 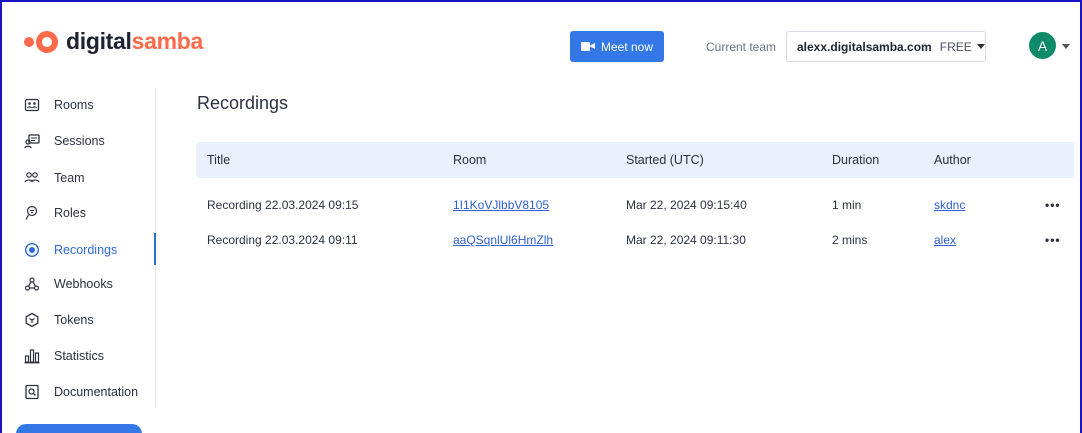 What do you see at coordinates (41, 41) in the screenshot?
I see `logo-icon` at bounding box center [41, 41].